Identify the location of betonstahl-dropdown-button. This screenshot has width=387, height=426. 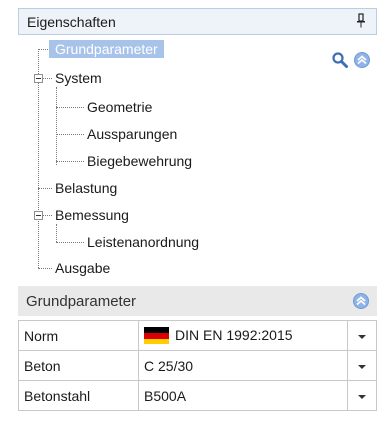
(362, 395).